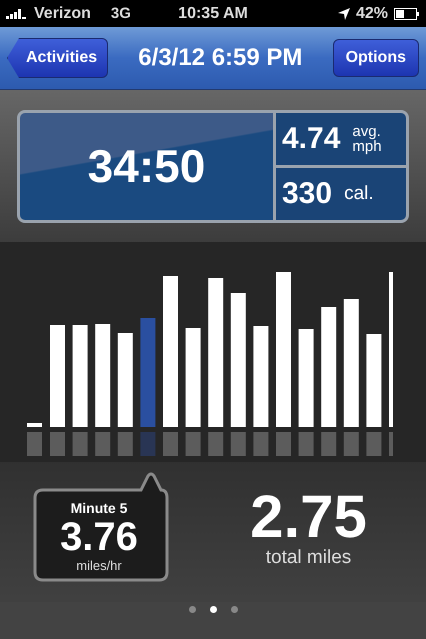 The image size is (426, 639). Describe the element at coordinates (344, 14) in the screenshot. I see `location-arrow-icon` at that location.